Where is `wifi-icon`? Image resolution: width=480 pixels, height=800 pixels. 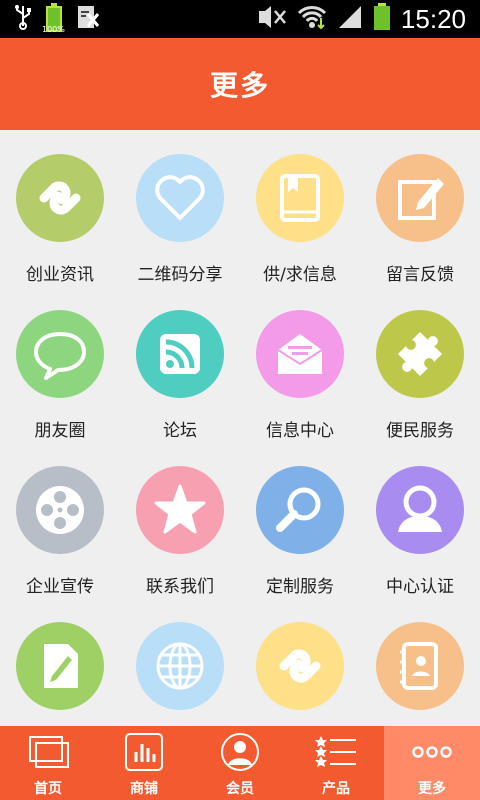
wifi-icon is located at coordinates (312, 19).